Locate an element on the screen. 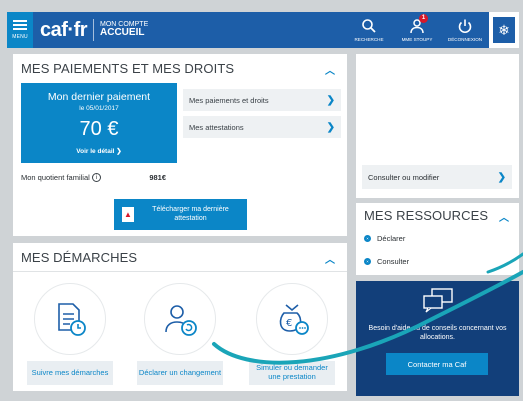 The width and height of the screenshot is (523, 401). menu-button: MENU is located at coordinates (20, 30).